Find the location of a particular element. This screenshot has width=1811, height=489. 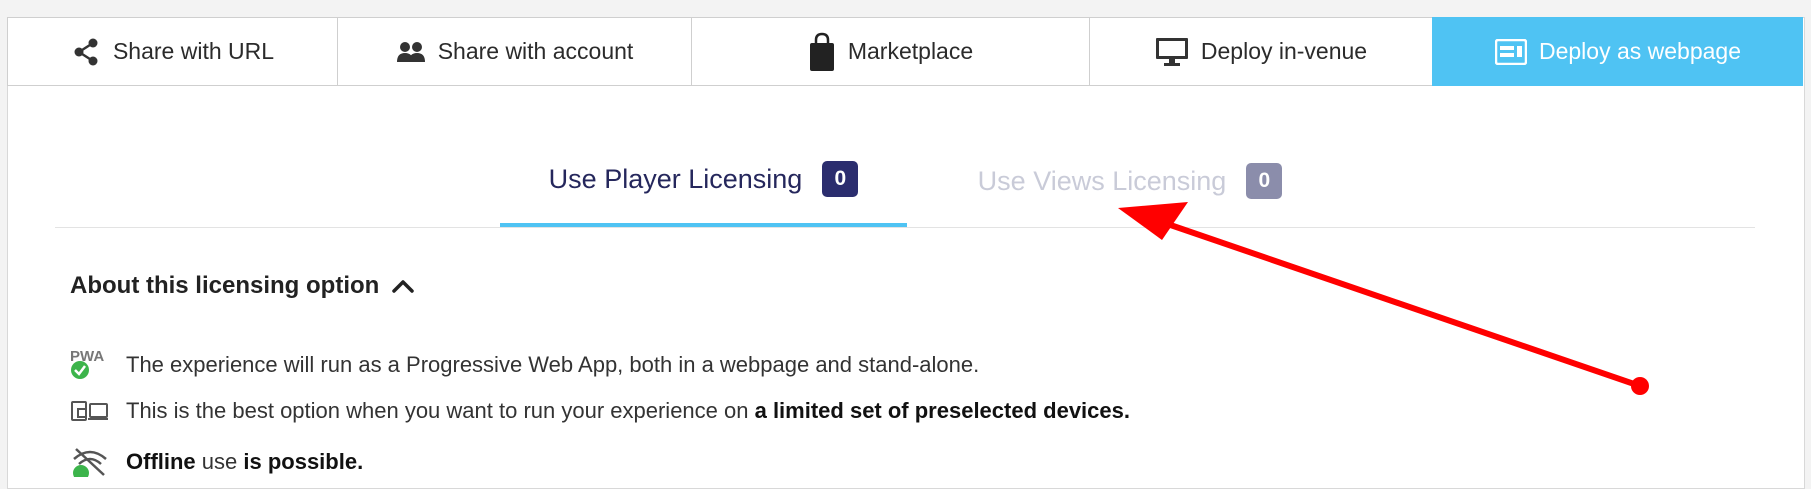

tab-marketplace: Marketplace is located at coordinates (890, 51).